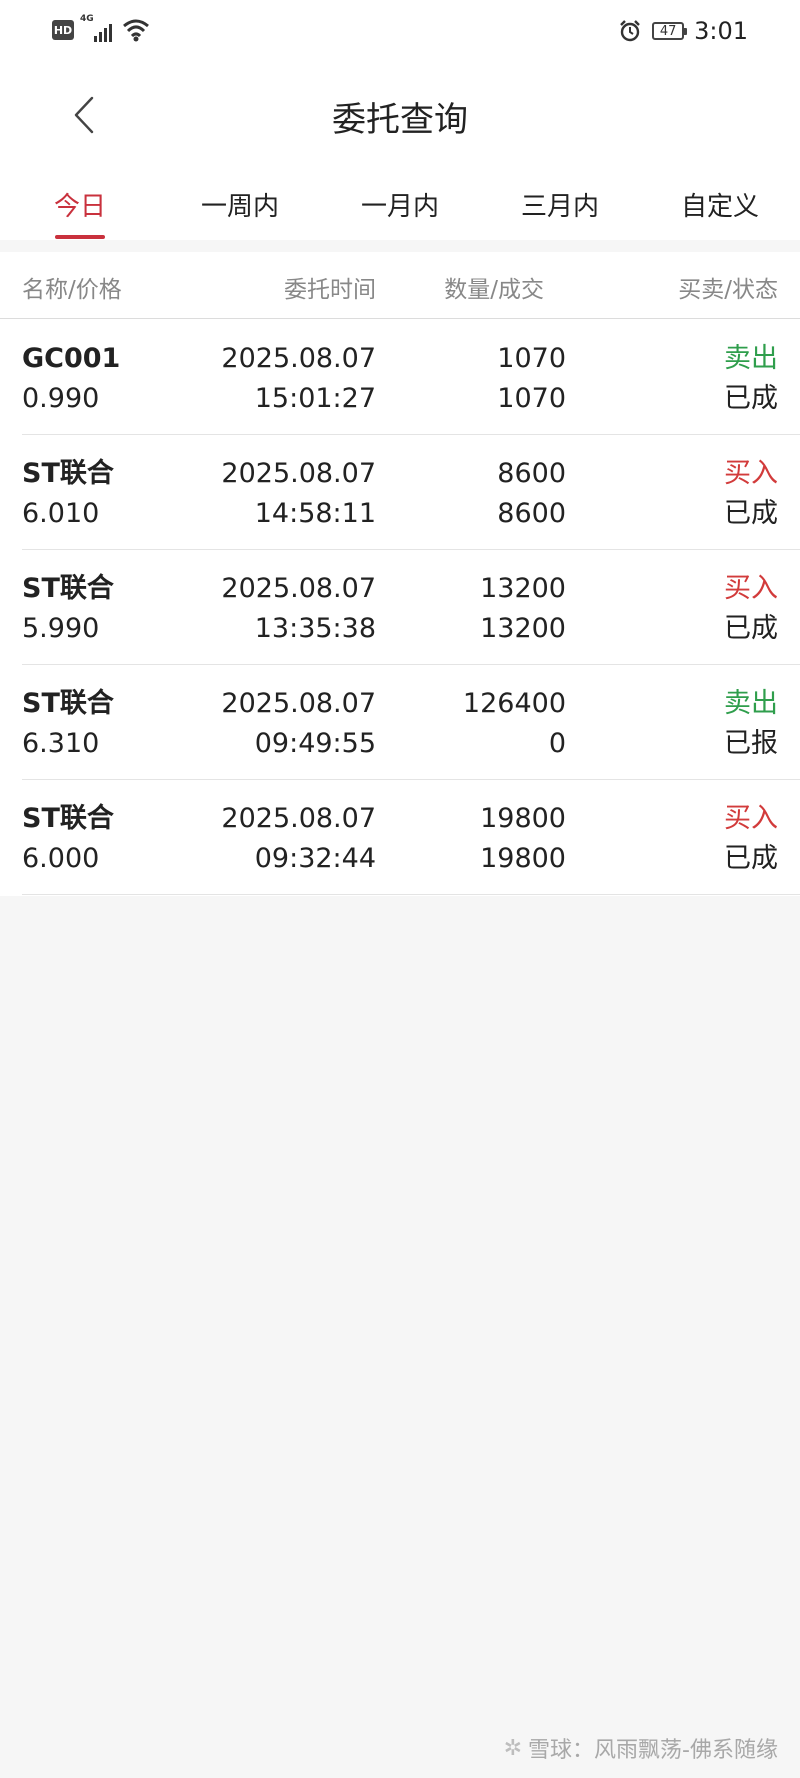 Image resolution: width=800 pixels, height=1778 pixels. I want to click on tab-one-week: 一周内, so click(240, 204).